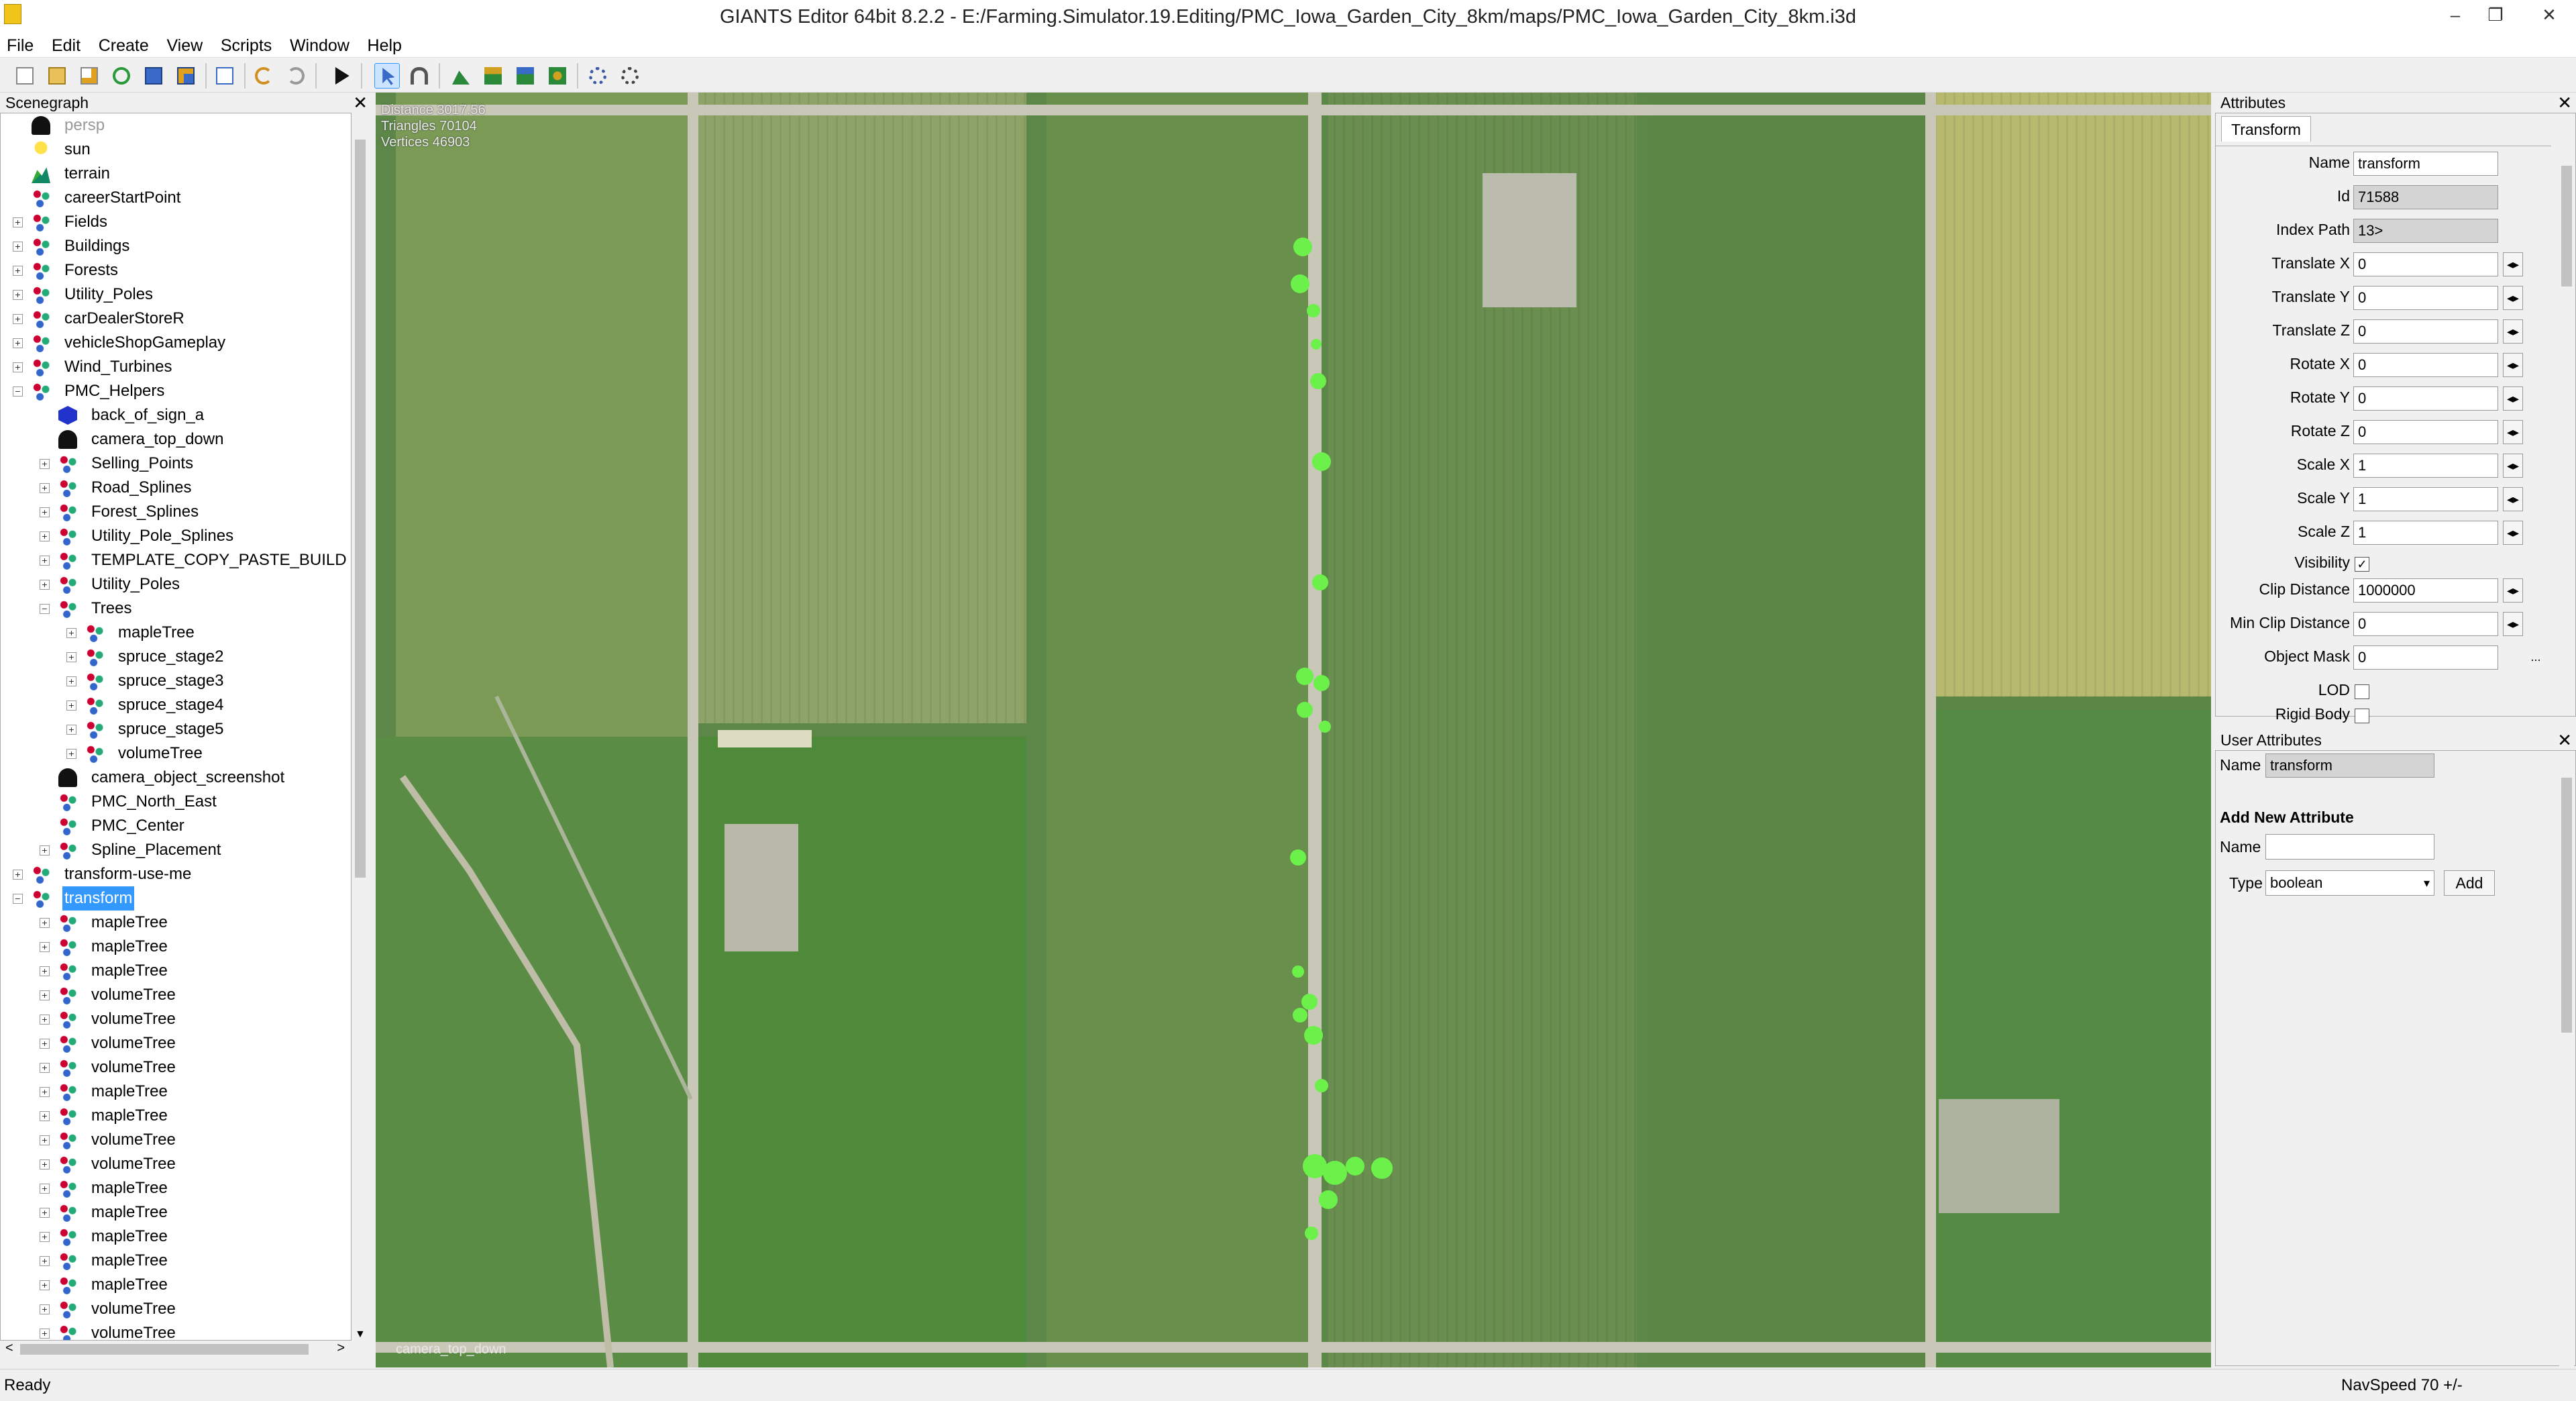  What do you see at coordinates (175, 174) in the screenshot?
I see `tree-node: terrain` at bounding box center [175, 174].